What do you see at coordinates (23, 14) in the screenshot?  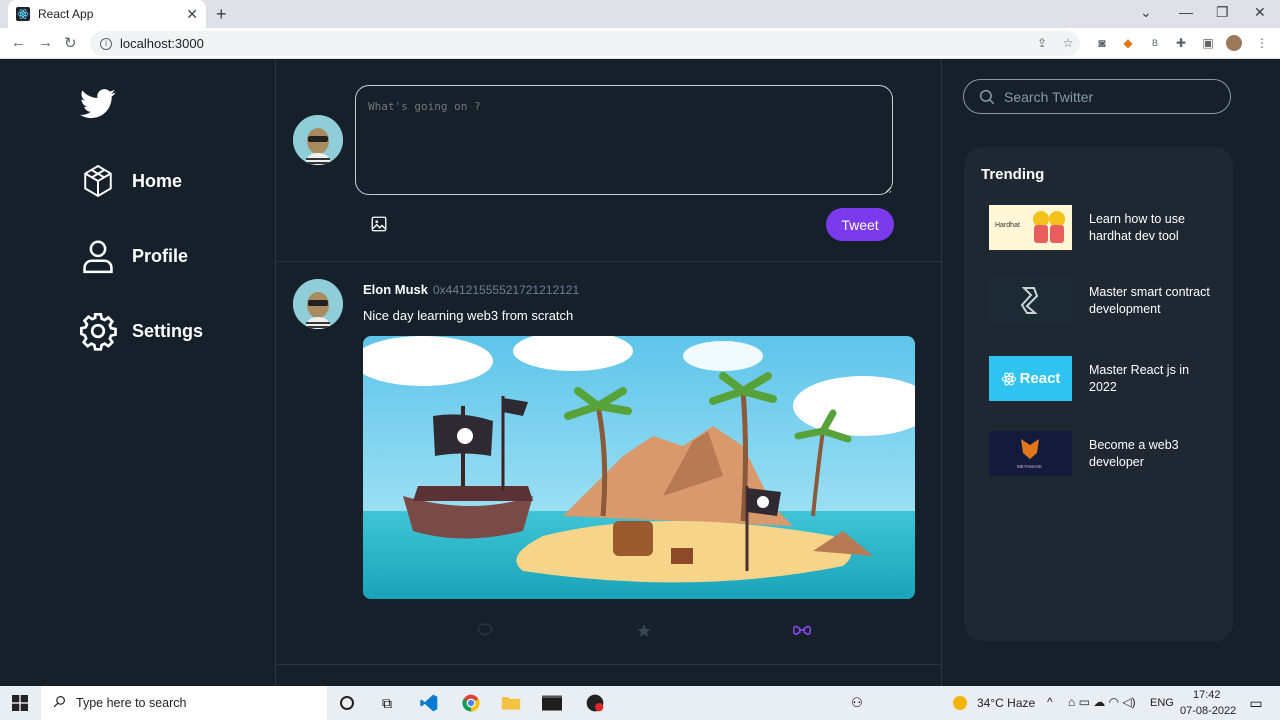 I see `react-favicon-icon` at bounding box center [23, 14].